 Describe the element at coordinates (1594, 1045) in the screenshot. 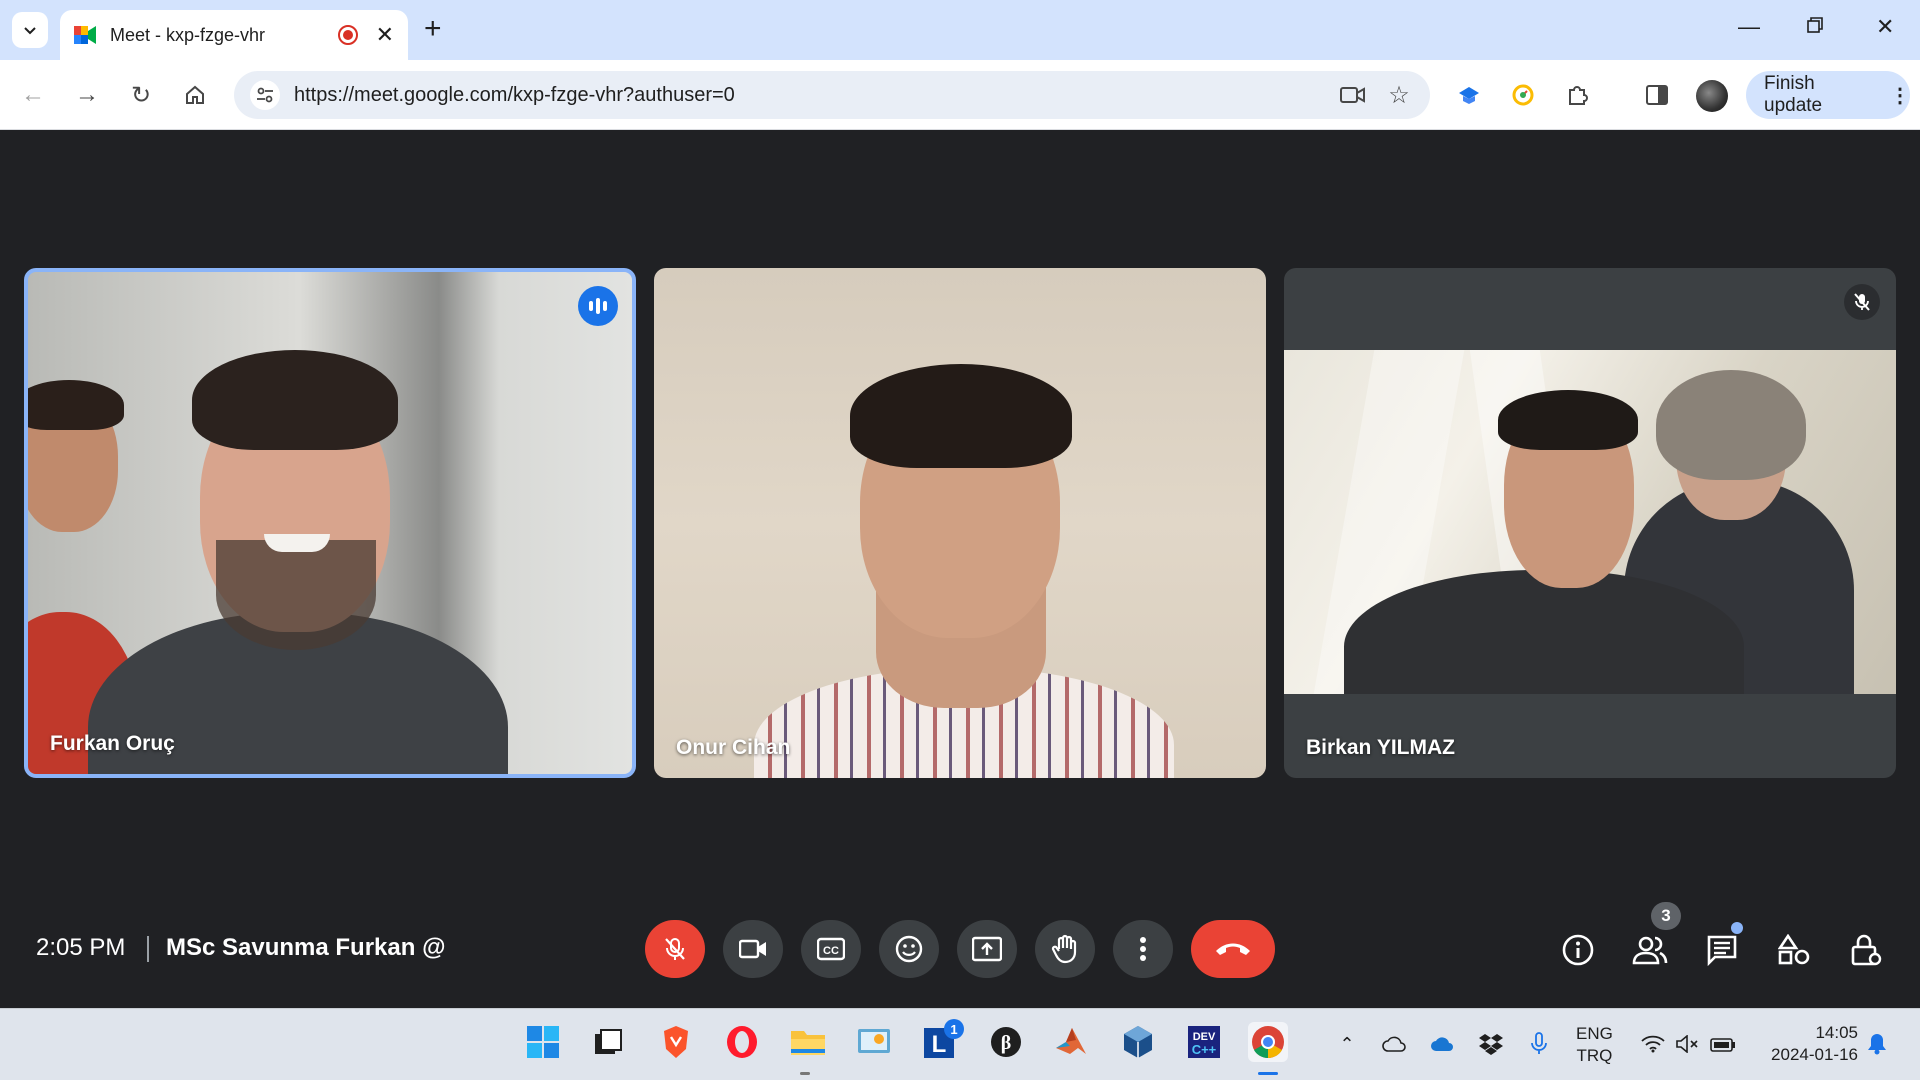

I see `input-language: ENG TRQ` at that location.